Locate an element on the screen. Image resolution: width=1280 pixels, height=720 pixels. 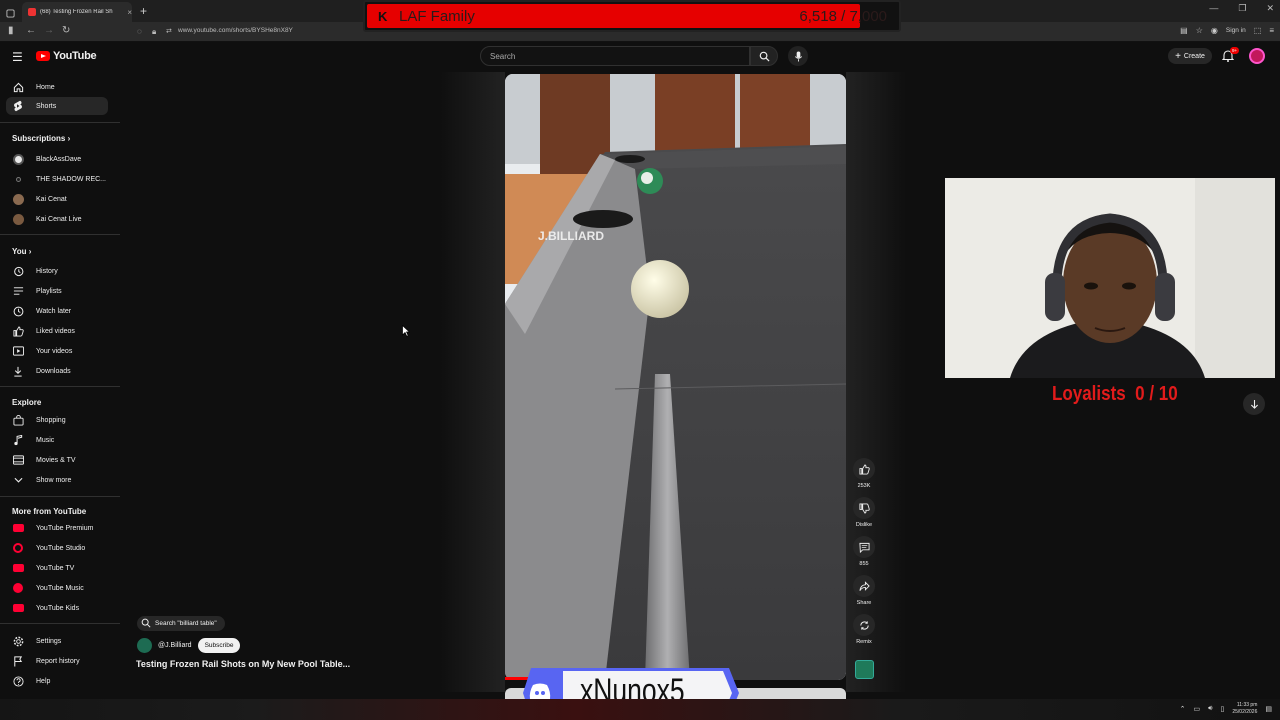
volume-icon: 🔊︎ is located at coordinates (1210, 709).